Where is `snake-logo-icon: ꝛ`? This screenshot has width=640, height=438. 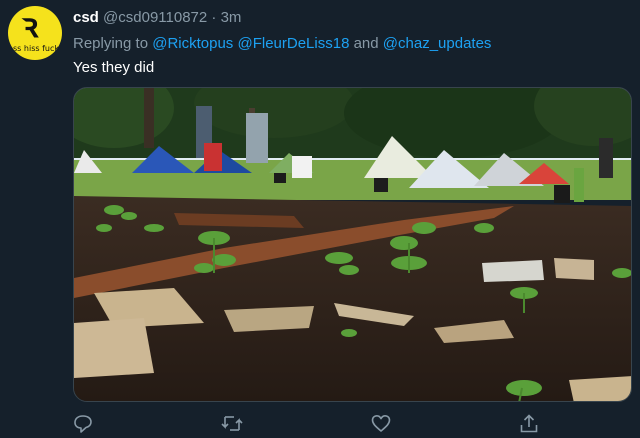
snake-logo-icon: ꝛ is located at coordinates (30, 26).